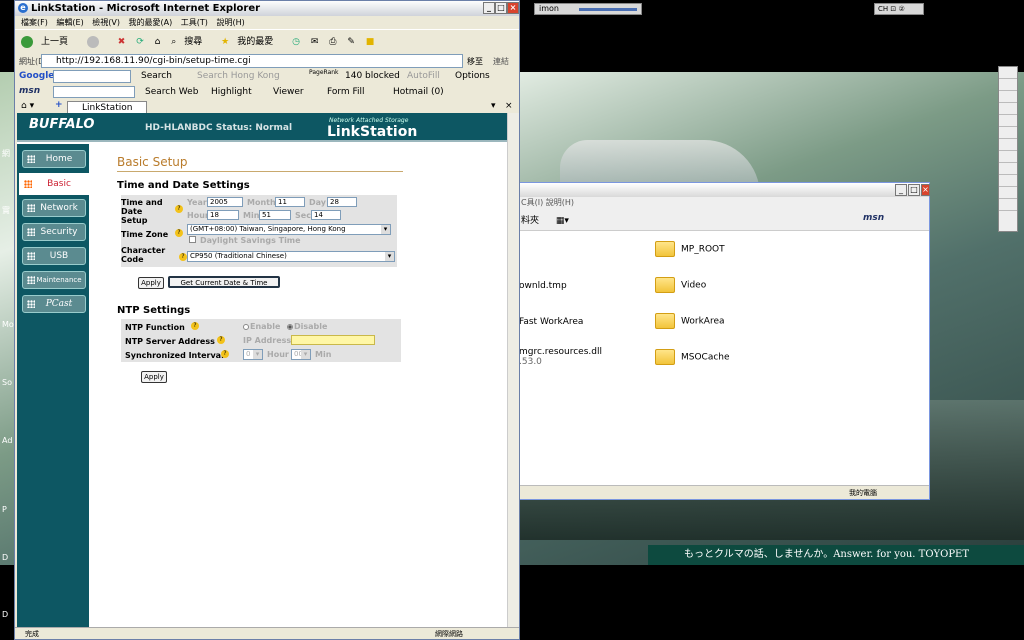 This screenshot has width=1024, height=640. I want to click on tab-close-icon: ×, so click(509, 106).